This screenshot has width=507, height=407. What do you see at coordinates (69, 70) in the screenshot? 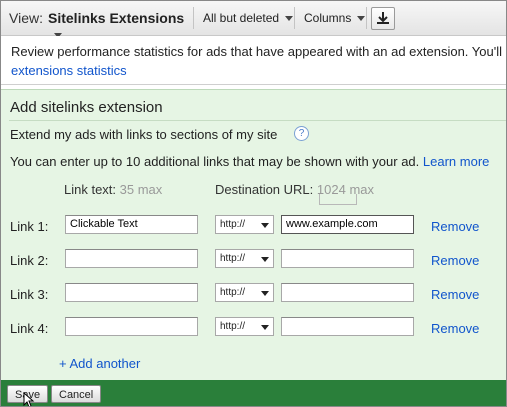
I see `extensions-statistics-link: extensions statistics` at bounding box center [69, 70].